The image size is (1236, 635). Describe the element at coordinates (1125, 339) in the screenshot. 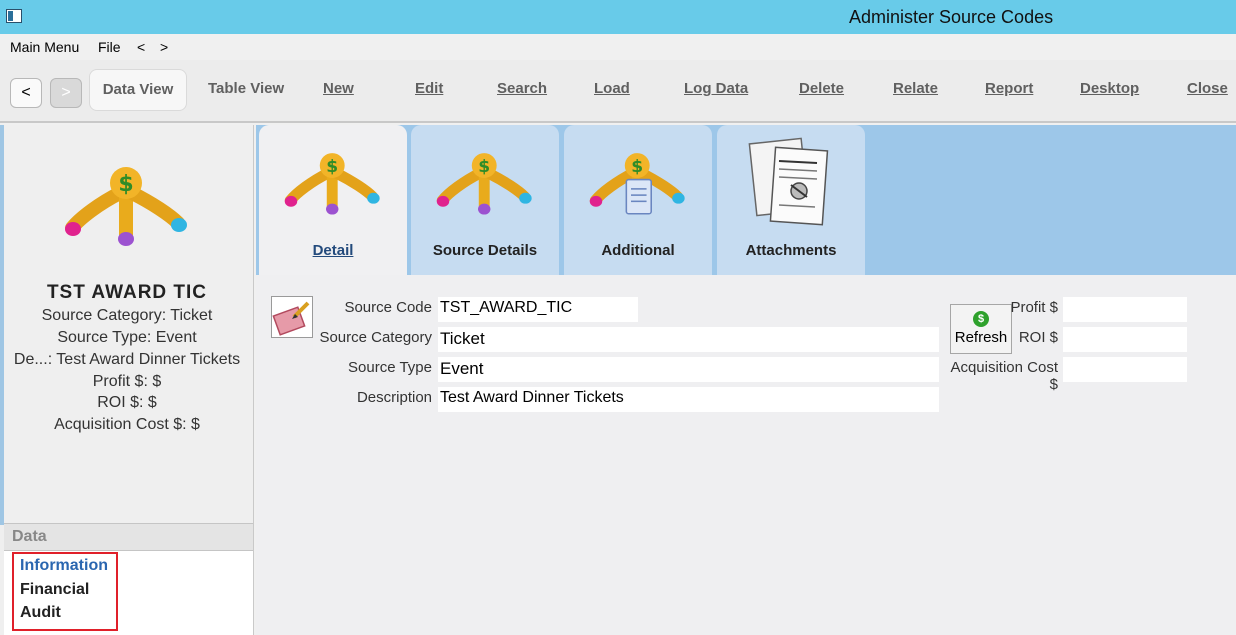

I see `roi-field` at that location.